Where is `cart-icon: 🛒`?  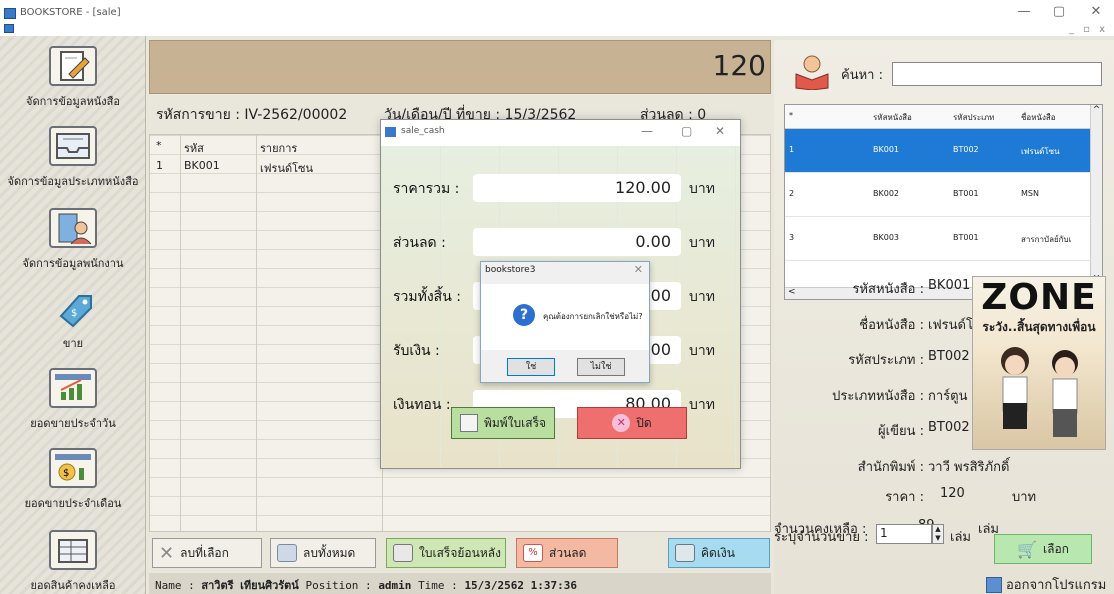
cart-icon: 🛒 is located at coordinates (1027, 549).